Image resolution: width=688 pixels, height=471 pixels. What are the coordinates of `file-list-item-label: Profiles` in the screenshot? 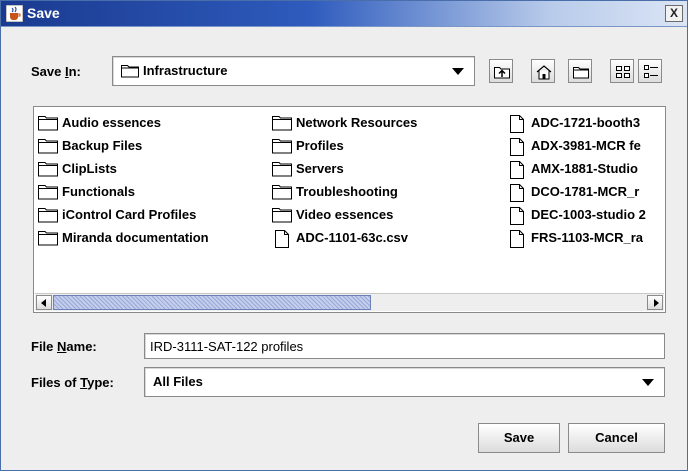 It's located at (320, 145).